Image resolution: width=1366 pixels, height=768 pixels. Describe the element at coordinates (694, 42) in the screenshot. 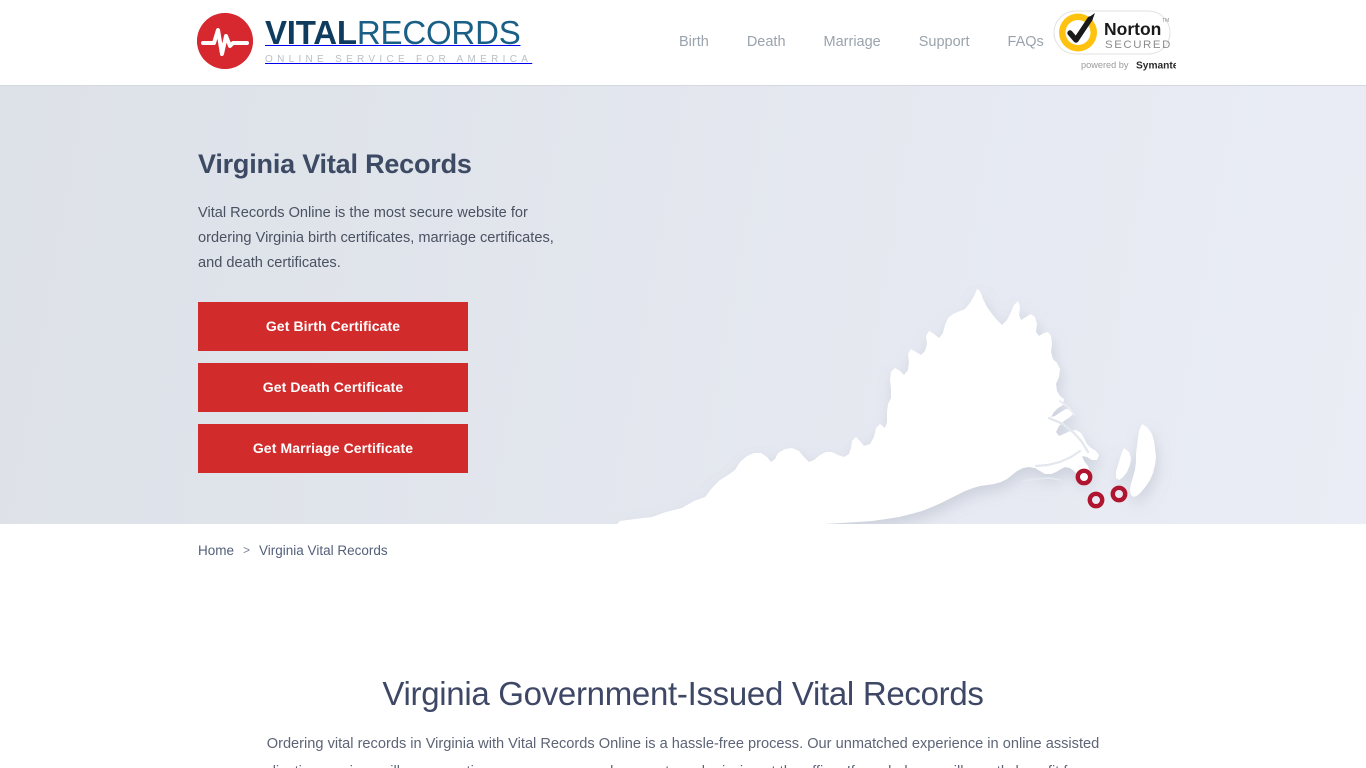

I see `nav-item-birth: Birth` at that location.